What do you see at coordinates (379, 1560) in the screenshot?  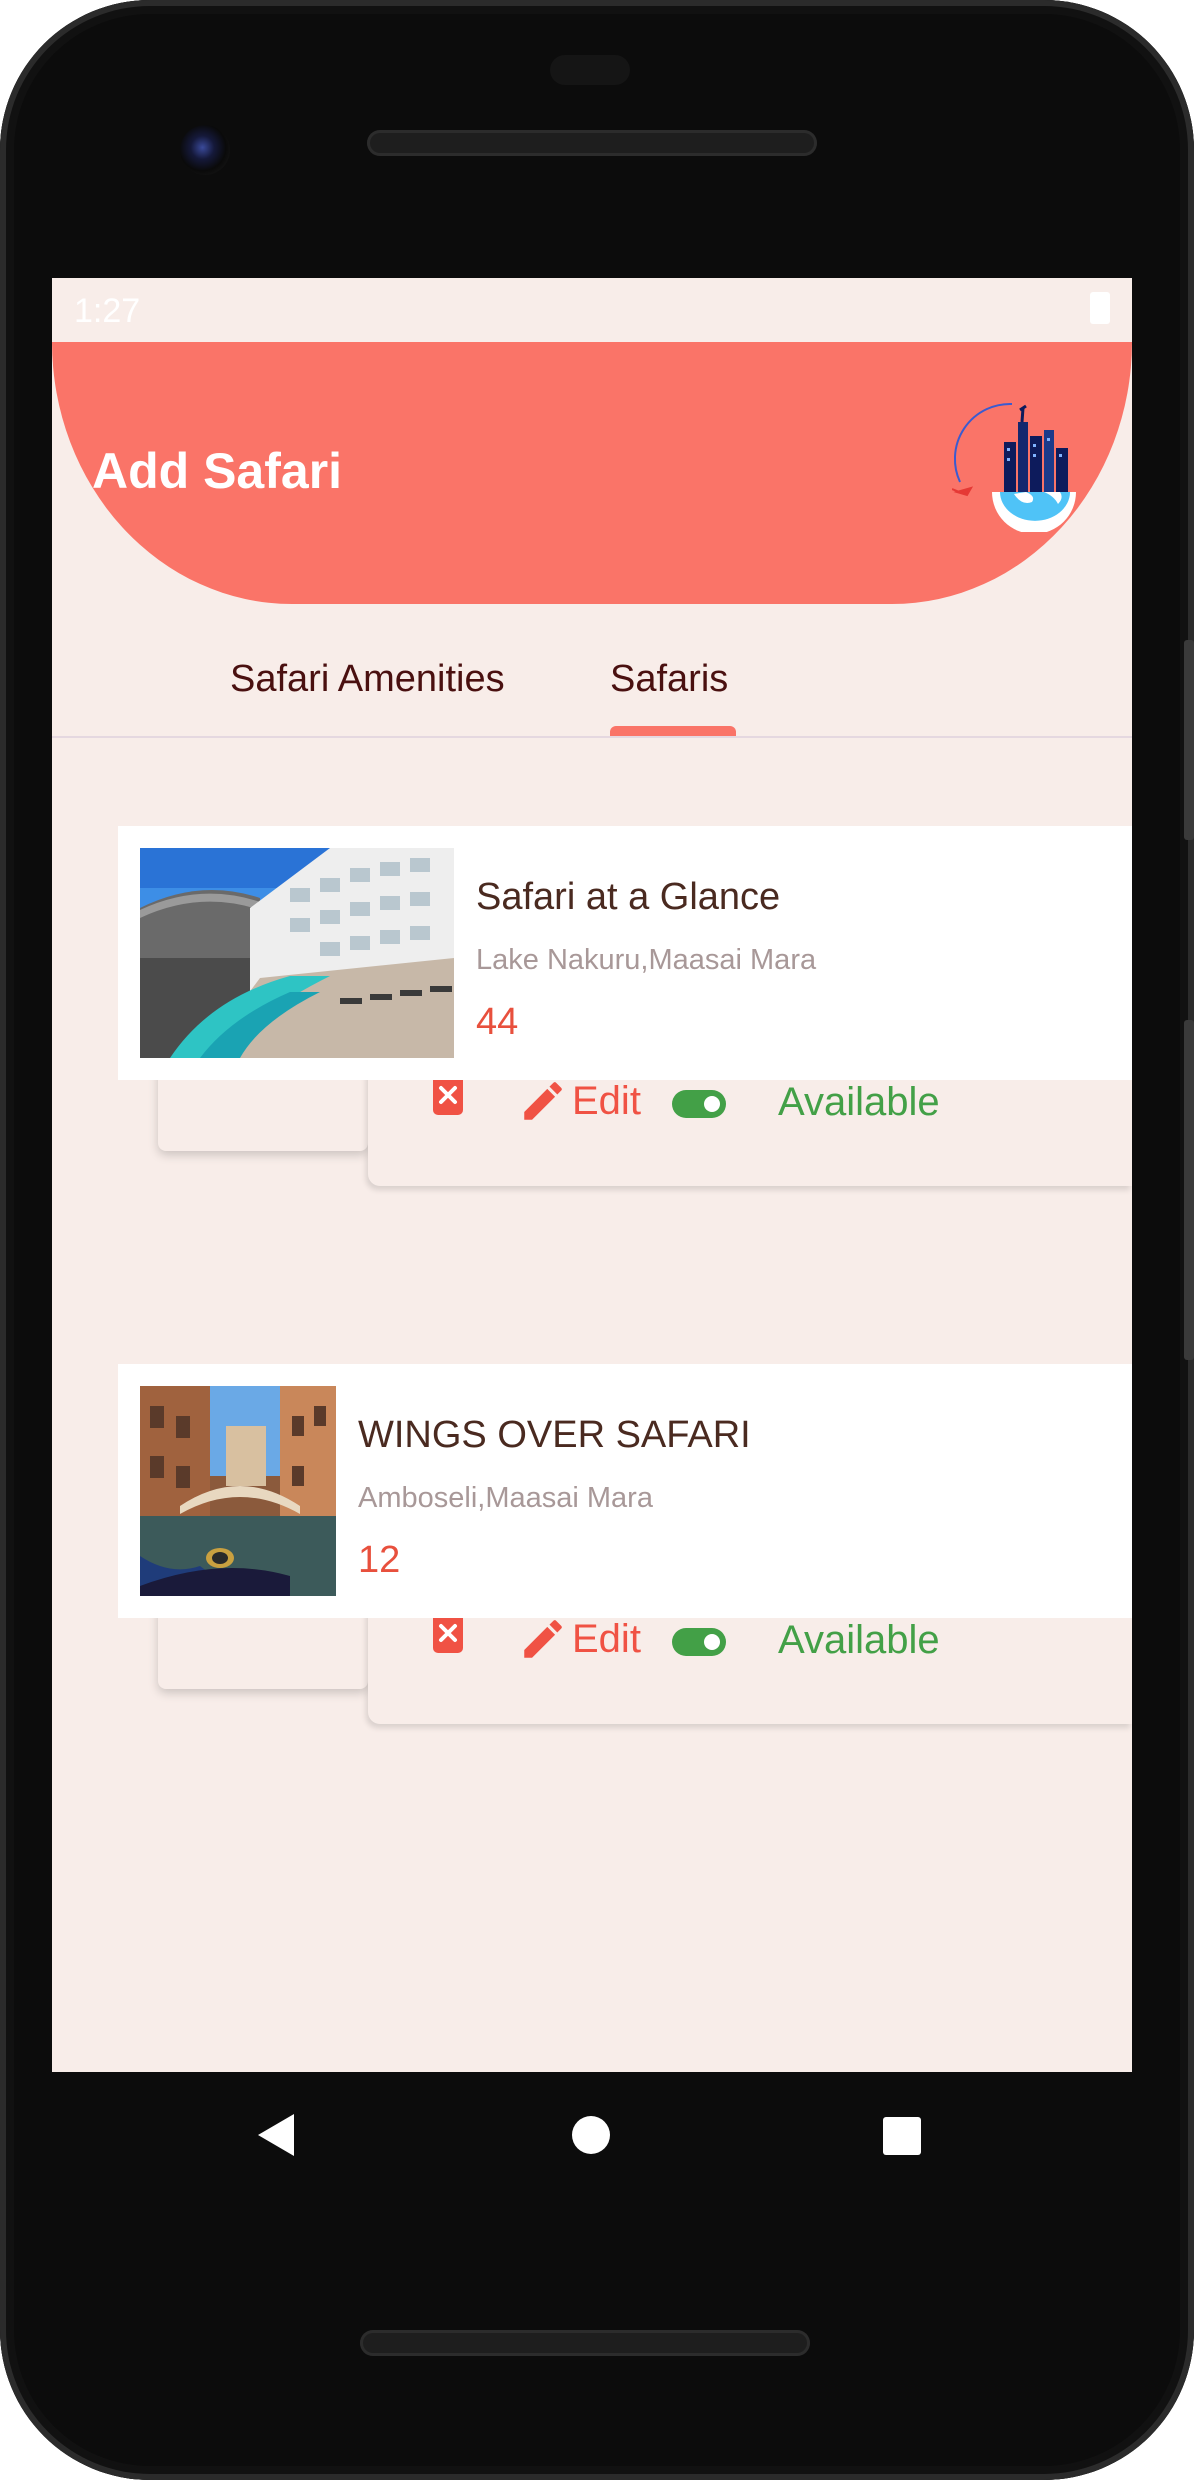 I see `safari-count: 12` at bounding box center [379, 1560].